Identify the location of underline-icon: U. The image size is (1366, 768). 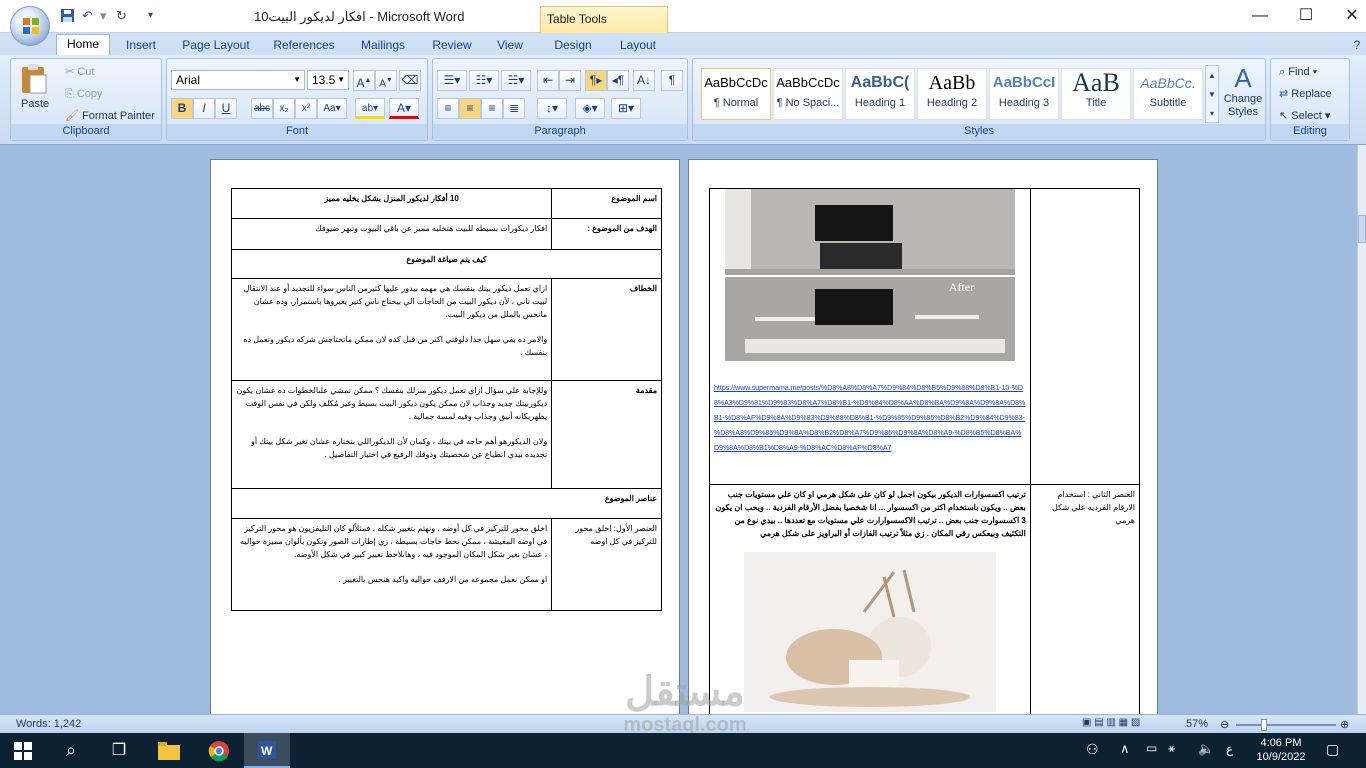
(226, 108).